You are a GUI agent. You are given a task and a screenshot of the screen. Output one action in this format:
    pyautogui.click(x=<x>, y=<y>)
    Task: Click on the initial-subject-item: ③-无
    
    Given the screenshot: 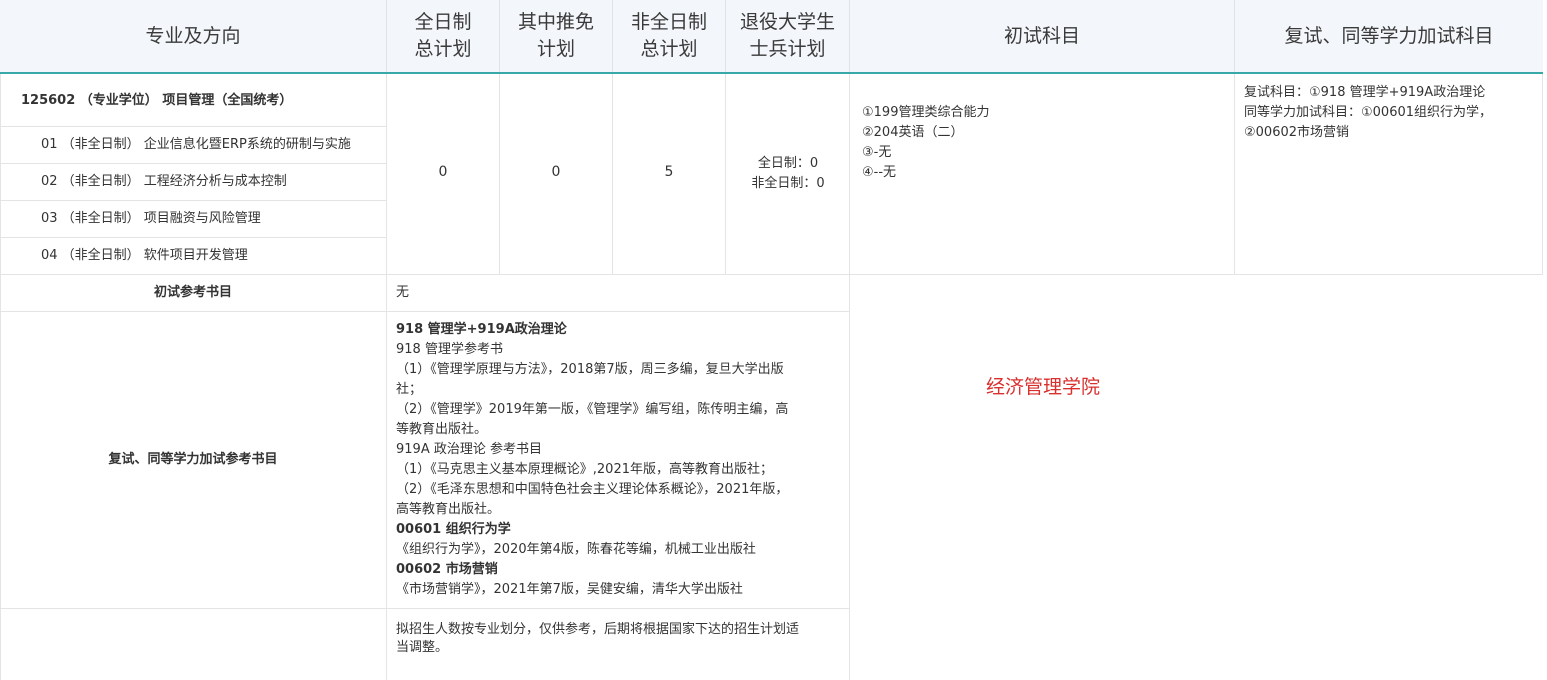 What is the action you would take?
    pyautogui.click(x=877, y=152)
    